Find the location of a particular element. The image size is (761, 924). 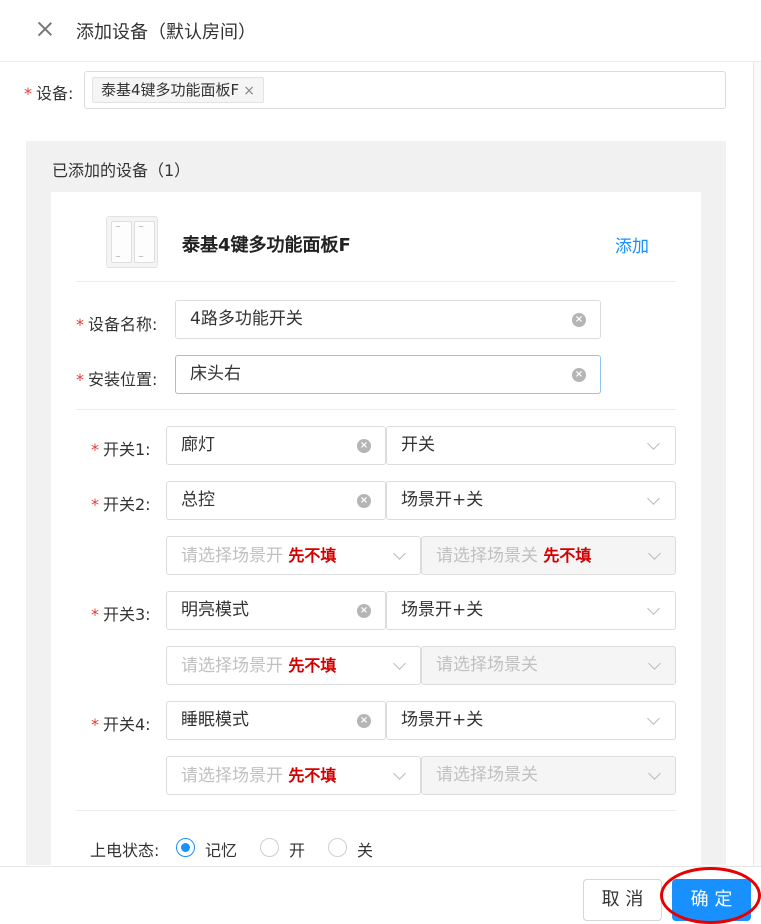

switch-4-type-select: 场景开+关 is located at coordinates (531, 720).